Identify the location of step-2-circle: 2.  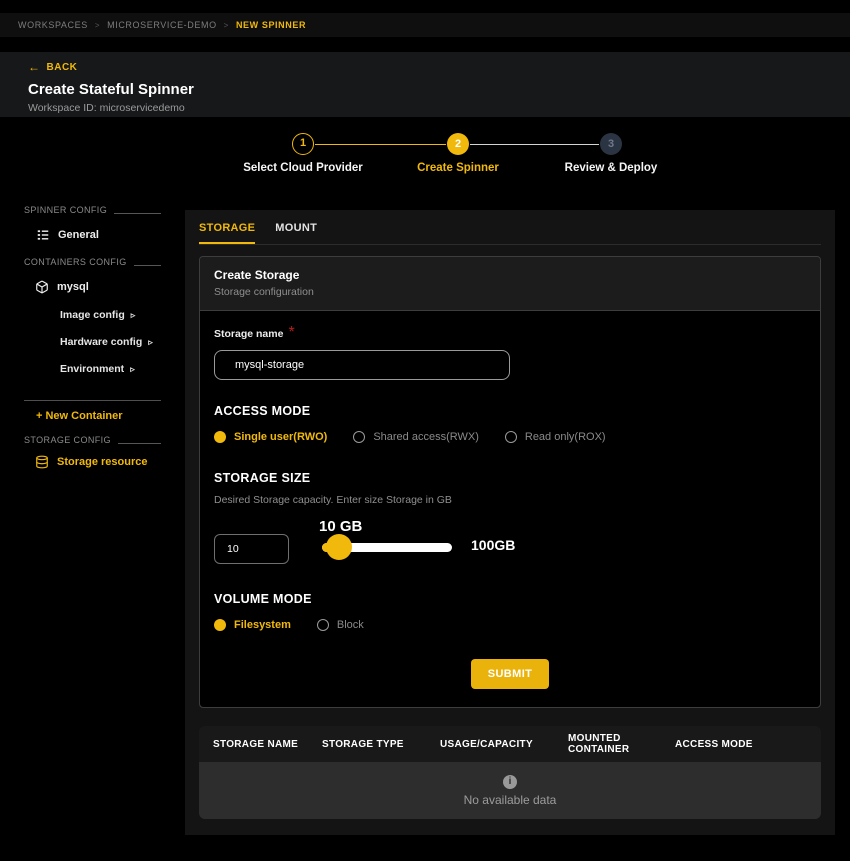
(458, 144).